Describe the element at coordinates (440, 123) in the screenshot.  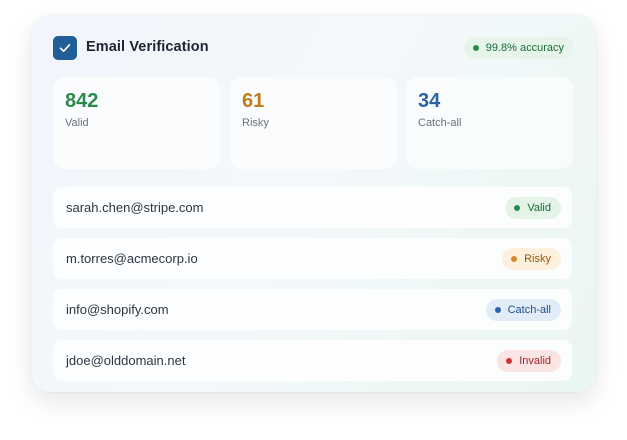
I see `stat-label-catch-all: Catch-all` at that location.